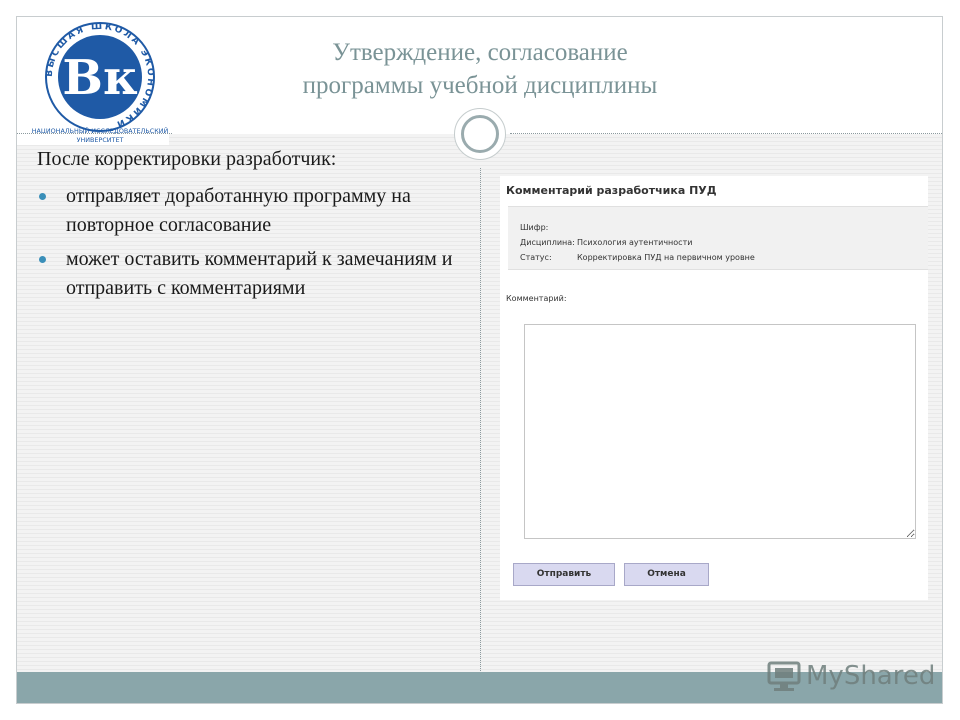  Describe the element at coordinates (720, 431) in the screenshot. I see `comment-textarea` at that location.